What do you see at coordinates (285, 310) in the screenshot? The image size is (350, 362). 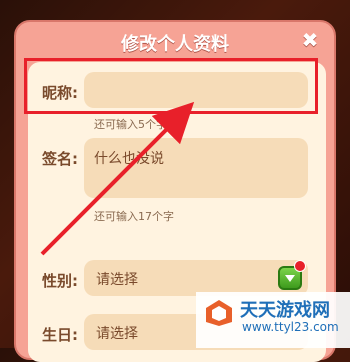 I see `watermark-title: 天天游戏网` at bounding box center [285, 310].